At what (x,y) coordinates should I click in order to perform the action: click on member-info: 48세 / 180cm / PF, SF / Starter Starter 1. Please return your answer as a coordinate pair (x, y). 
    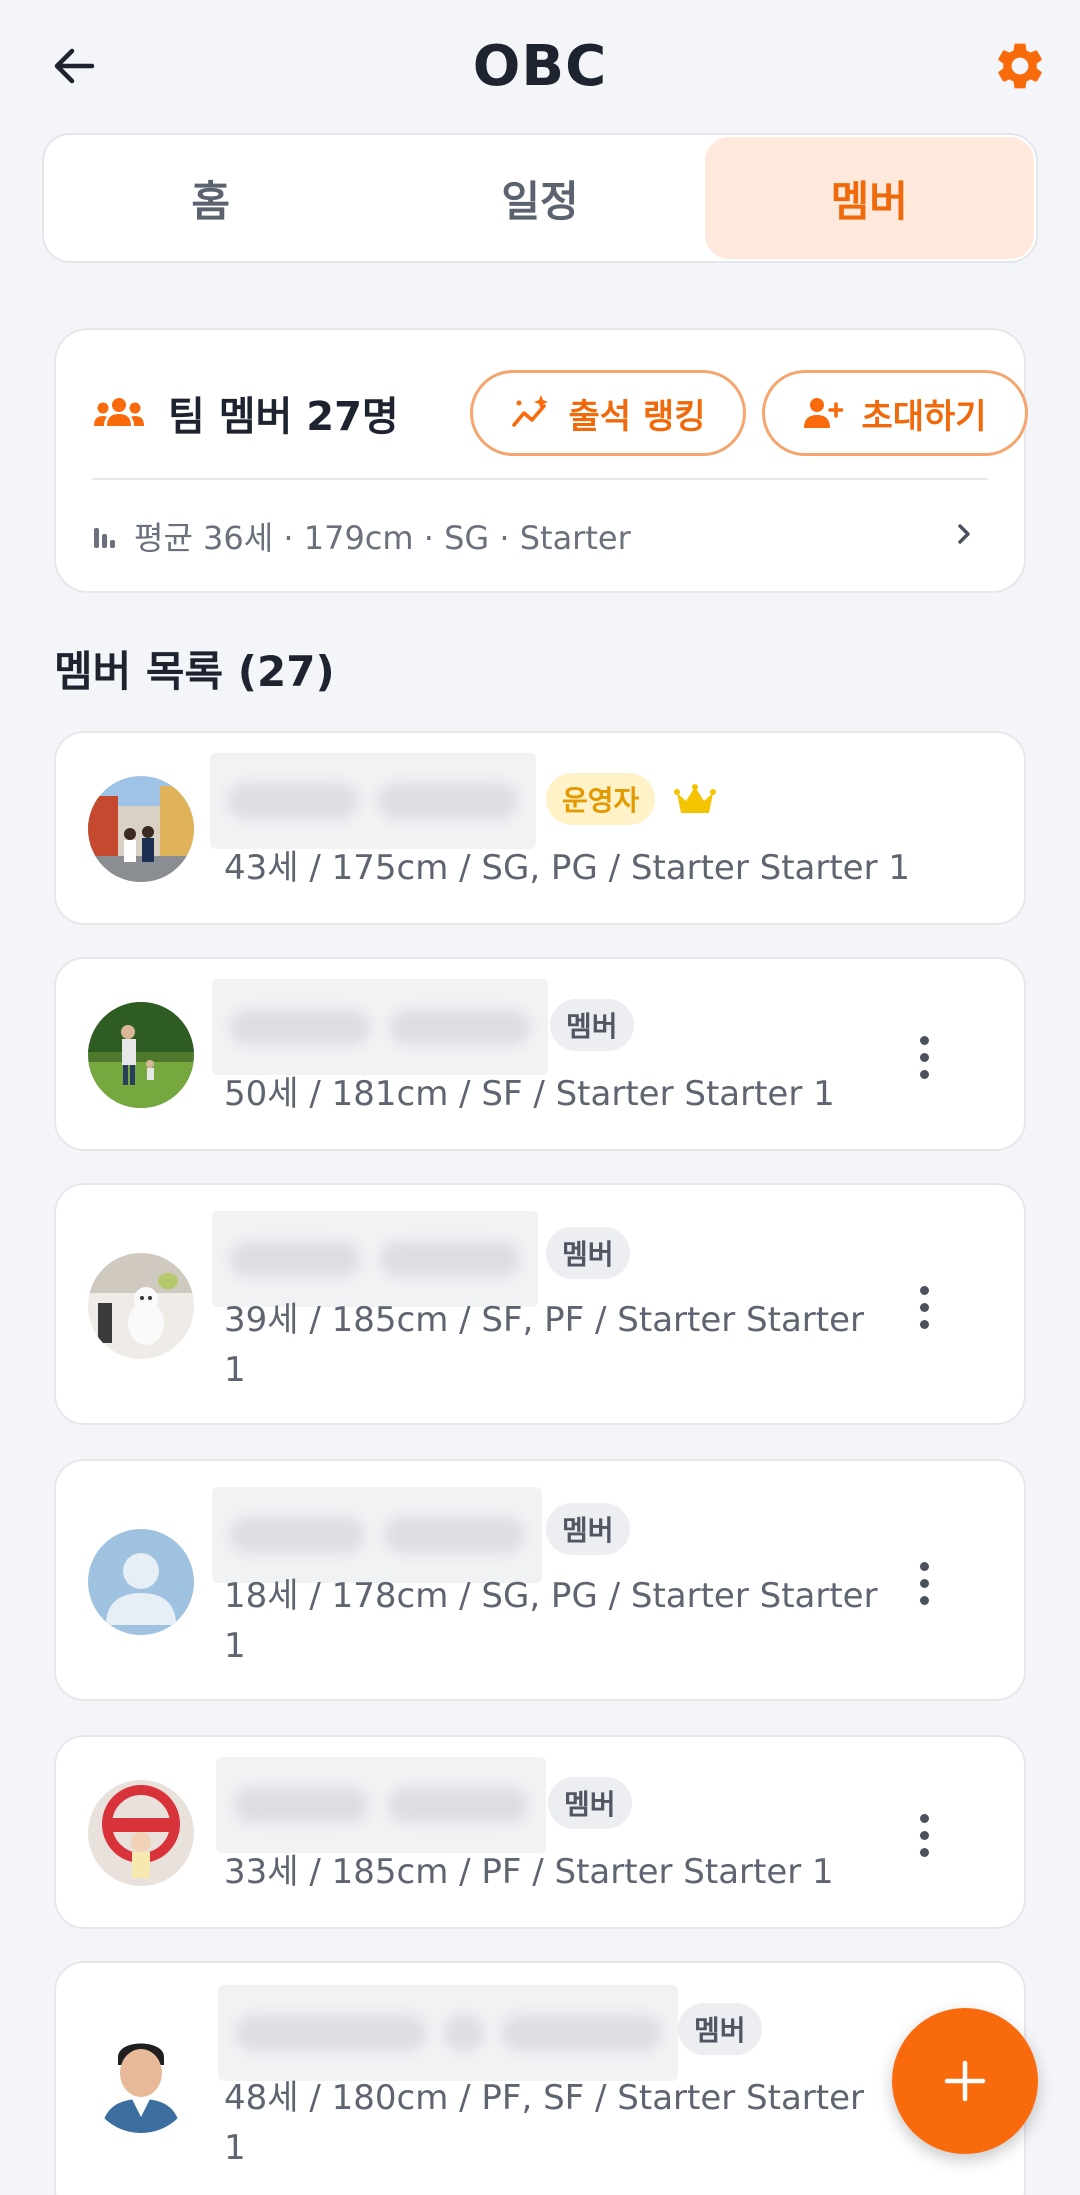
    Looking at the image, I should click on (544, 2123).